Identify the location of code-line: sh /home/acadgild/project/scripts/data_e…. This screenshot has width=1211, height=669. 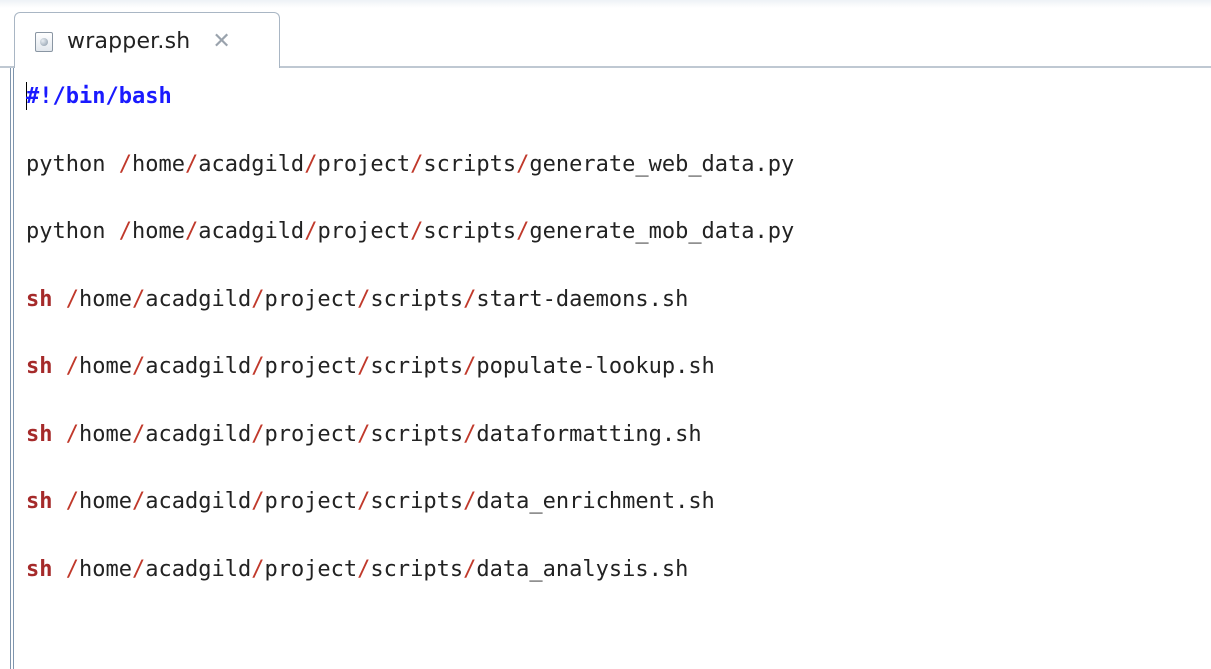
(410, 521).